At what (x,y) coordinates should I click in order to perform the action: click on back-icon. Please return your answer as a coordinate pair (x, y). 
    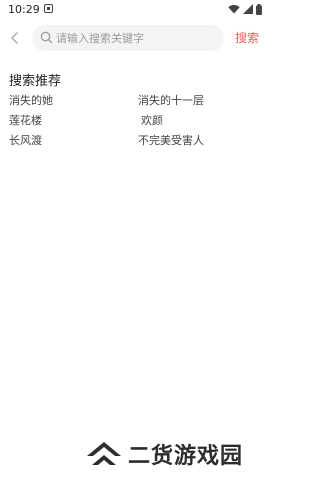
    Looking at the image, I should click on (15, 38).